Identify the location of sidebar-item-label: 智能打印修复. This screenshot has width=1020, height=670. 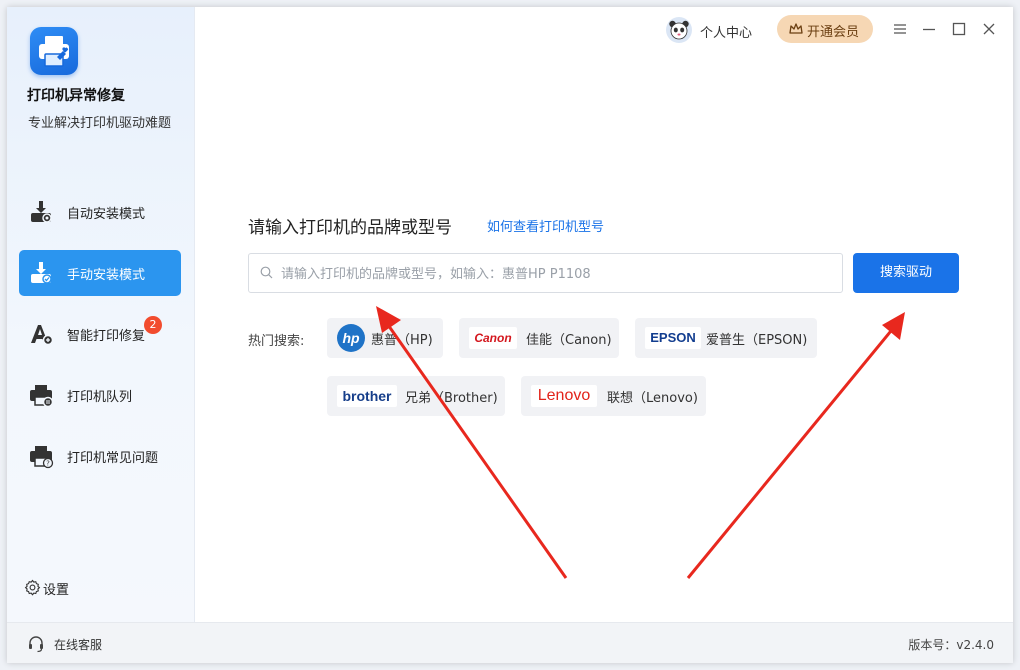
(106, 336).